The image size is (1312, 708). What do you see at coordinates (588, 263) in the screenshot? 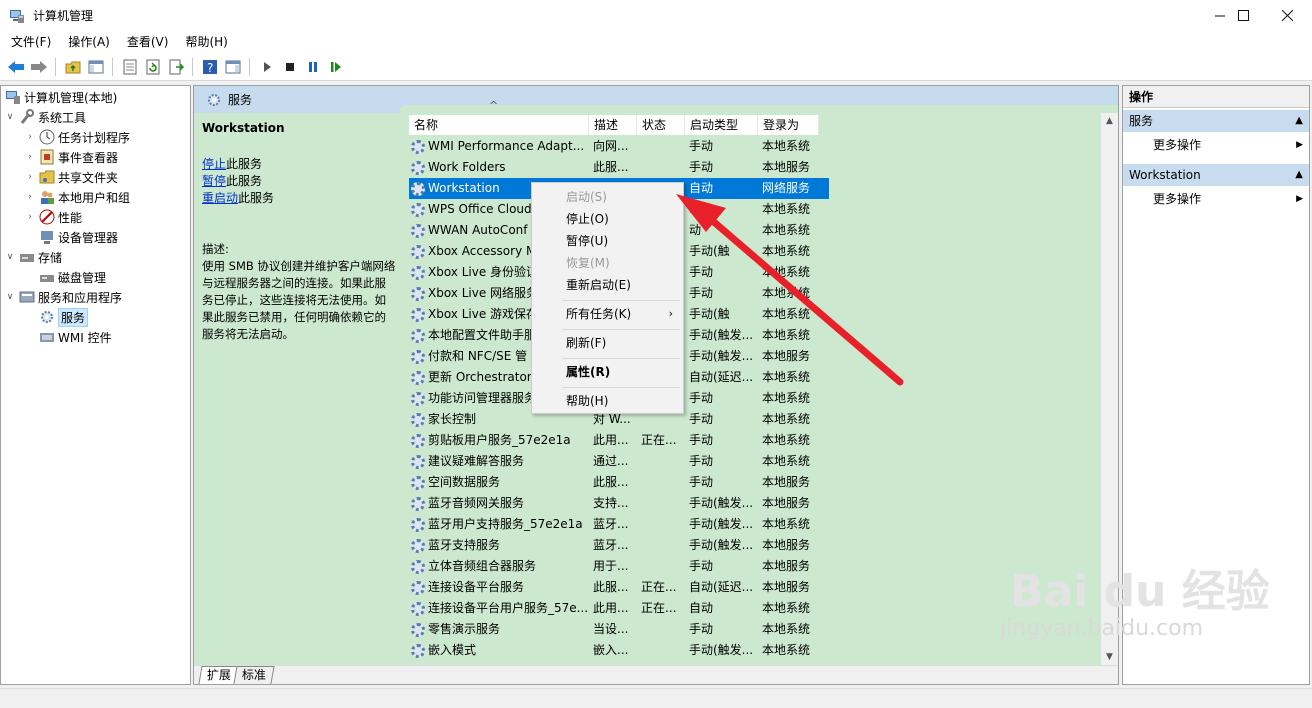
I see `context-resume: 恢复(M)` at bounding box center [588, 263].